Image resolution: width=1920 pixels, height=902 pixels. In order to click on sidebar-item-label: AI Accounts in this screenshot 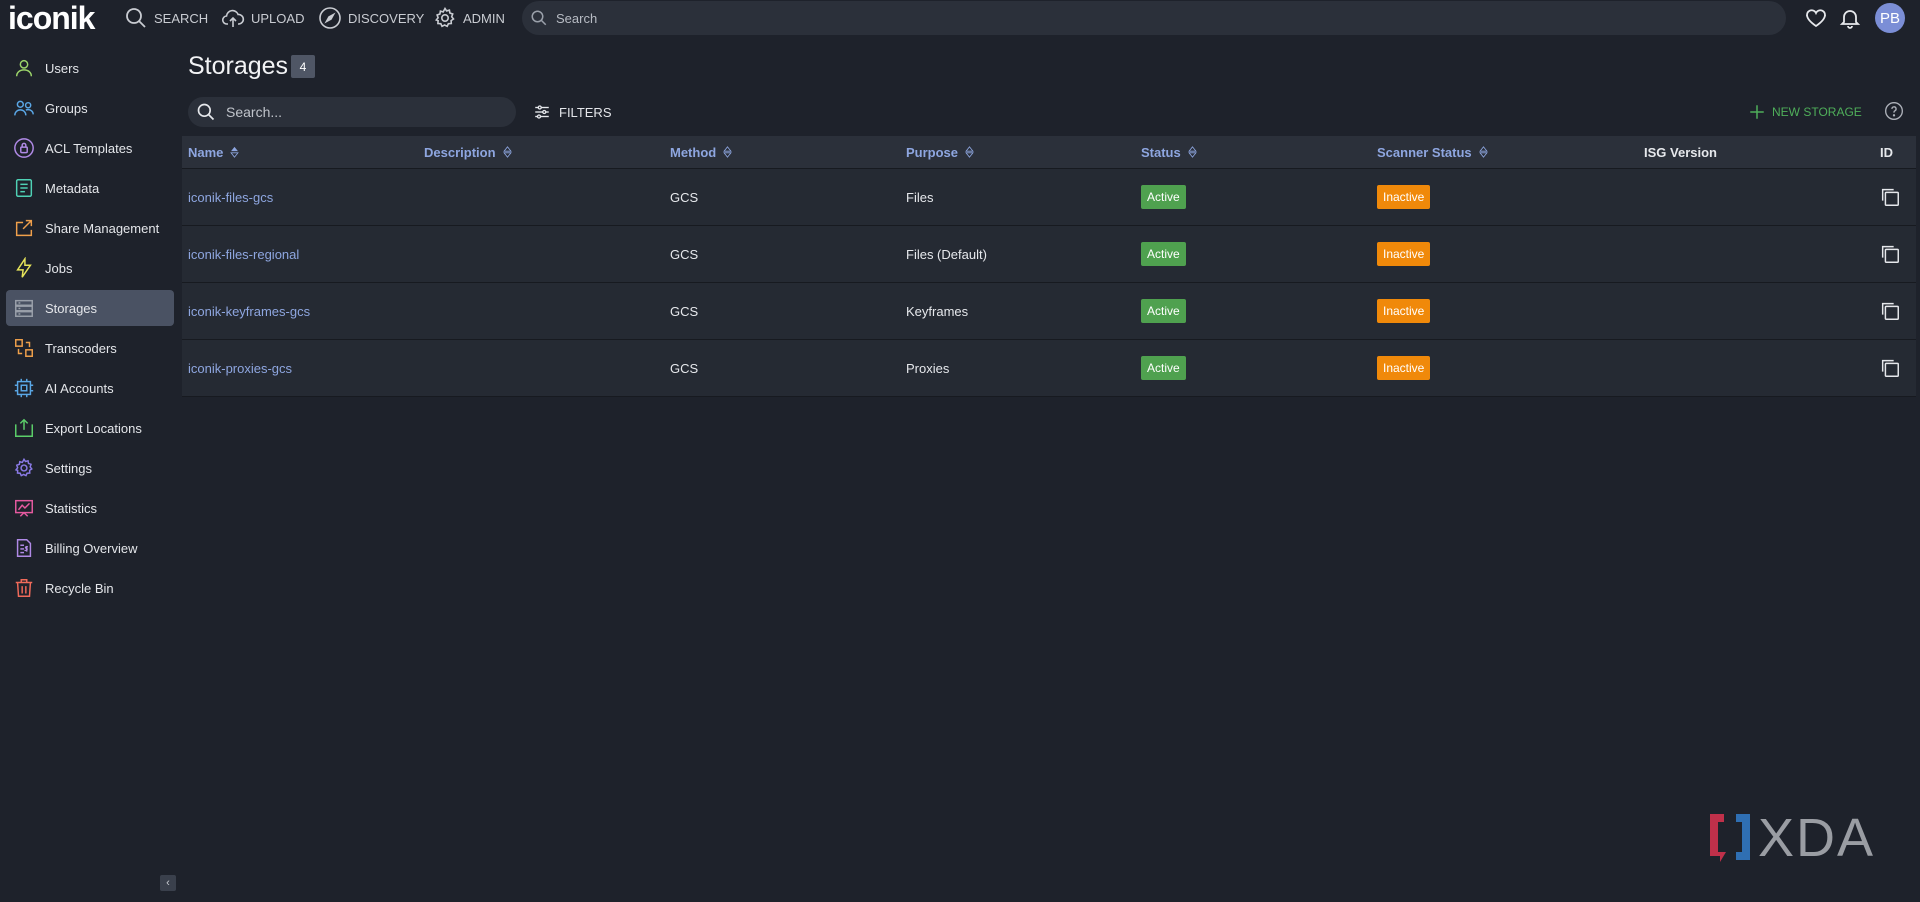, I will do `click(79, 388)`.